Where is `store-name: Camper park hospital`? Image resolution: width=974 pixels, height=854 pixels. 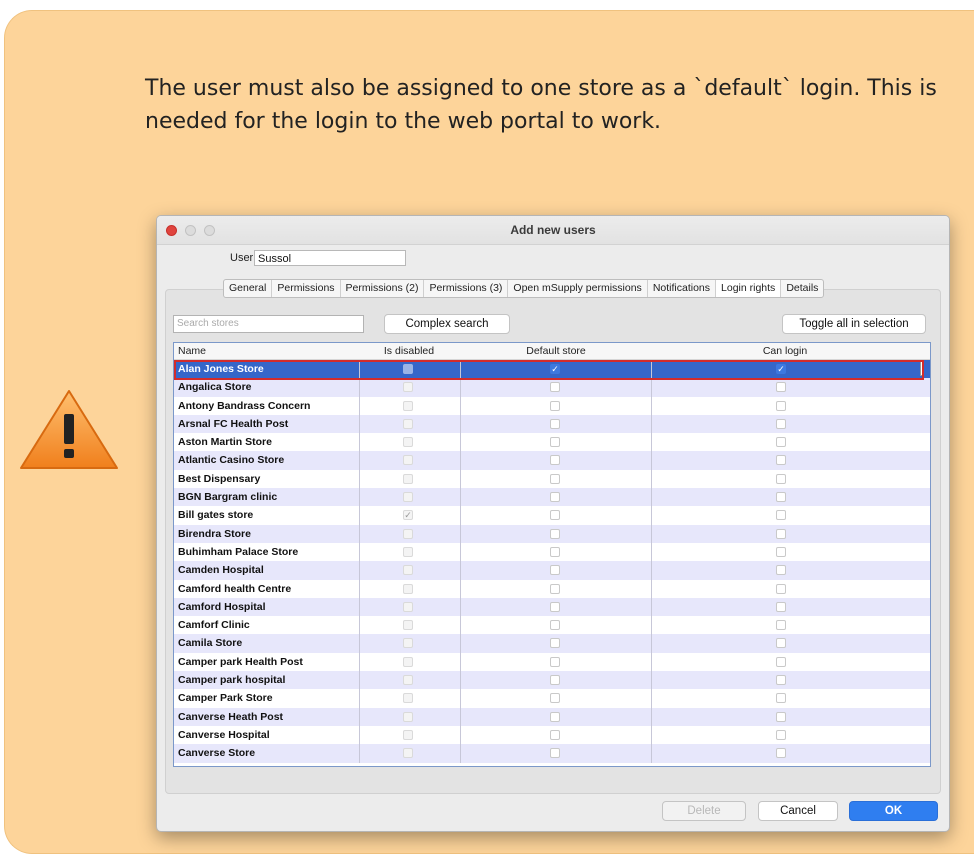
store-name: Camper park hospital is located at coordinates (232, 680).